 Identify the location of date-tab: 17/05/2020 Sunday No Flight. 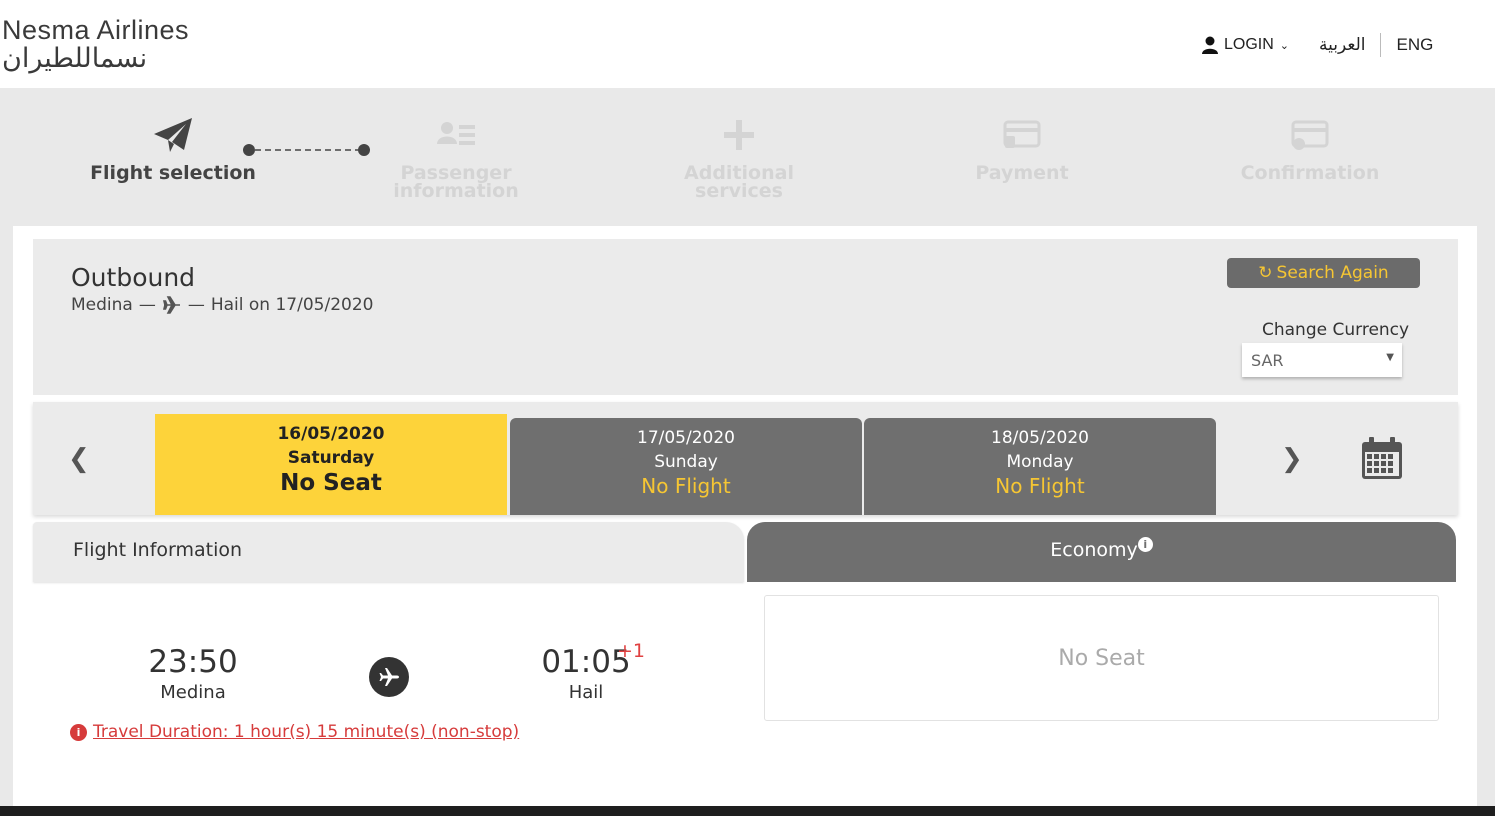
(686, 466).